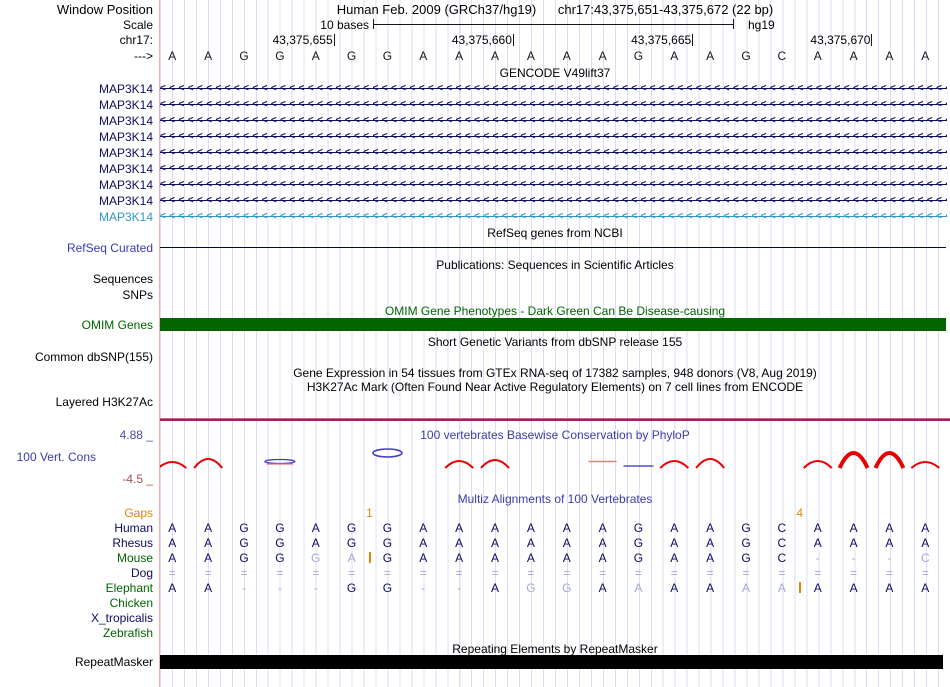 The width and height of the screenshot is (950, 687). I want to click on gaps-label: Gaps, so click(76, 513).